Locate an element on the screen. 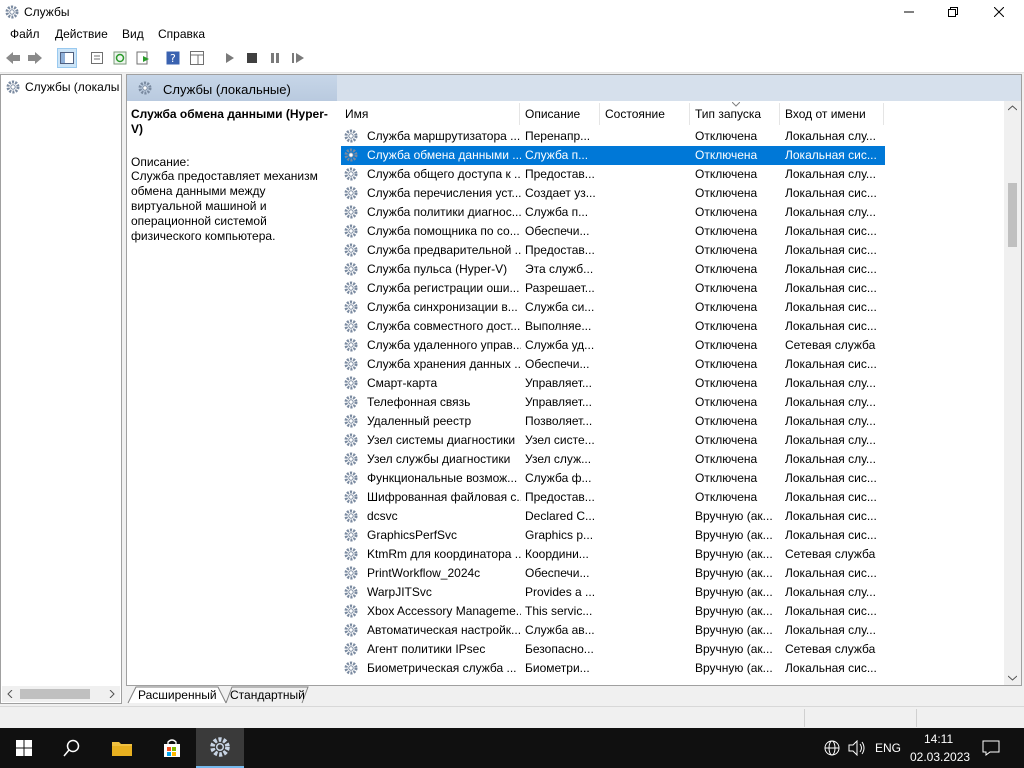 The width and height of the screenshot is (1024, 768). start-button is located at coordinates (24, 748).